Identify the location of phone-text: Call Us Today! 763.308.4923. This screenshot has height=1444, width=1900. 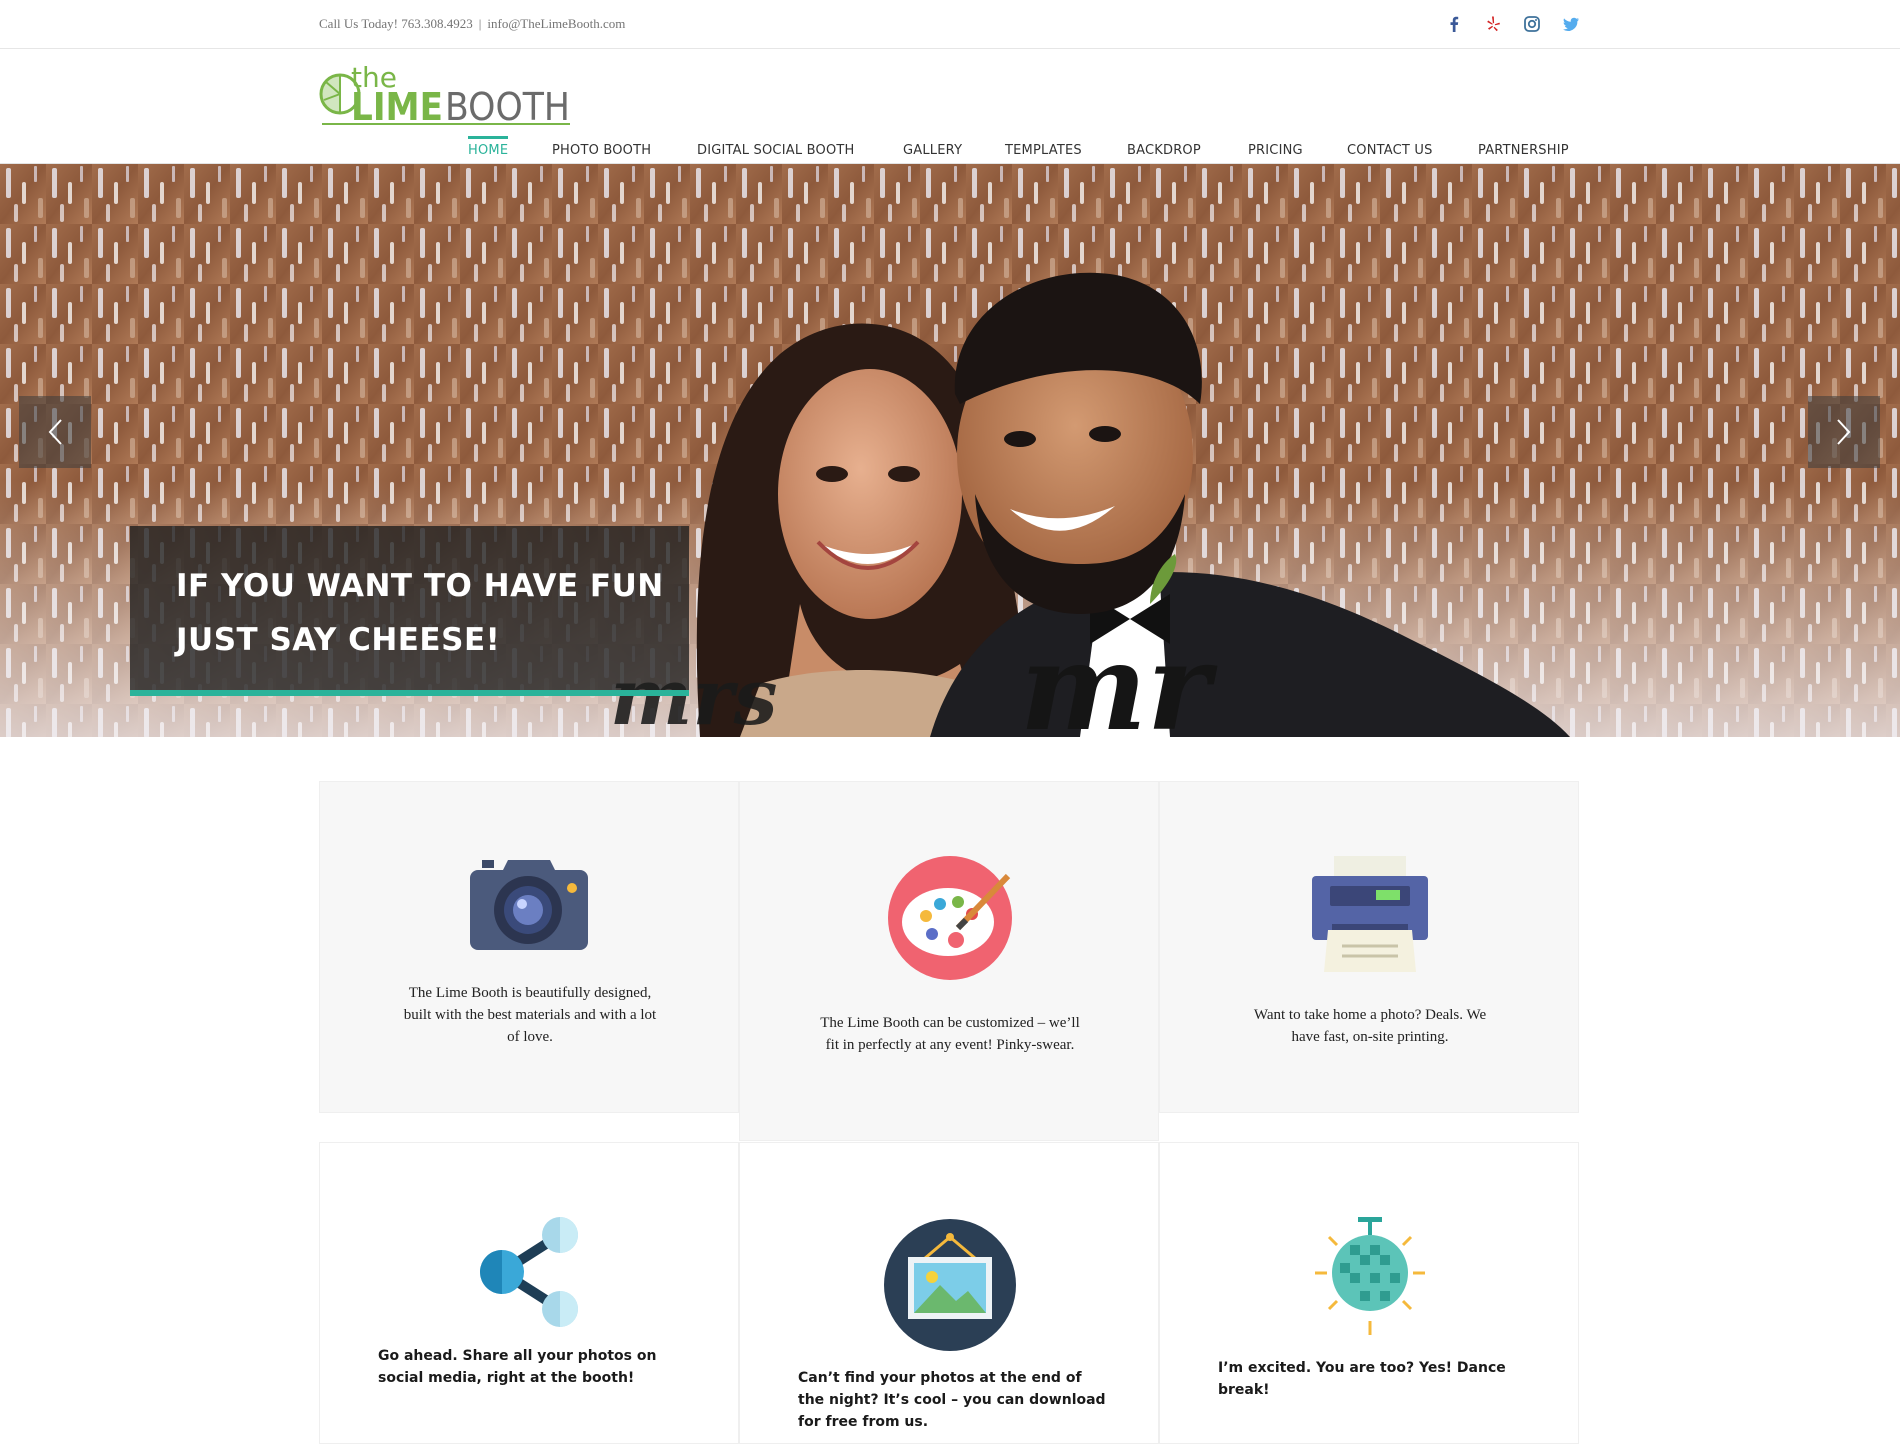
(396, 23).